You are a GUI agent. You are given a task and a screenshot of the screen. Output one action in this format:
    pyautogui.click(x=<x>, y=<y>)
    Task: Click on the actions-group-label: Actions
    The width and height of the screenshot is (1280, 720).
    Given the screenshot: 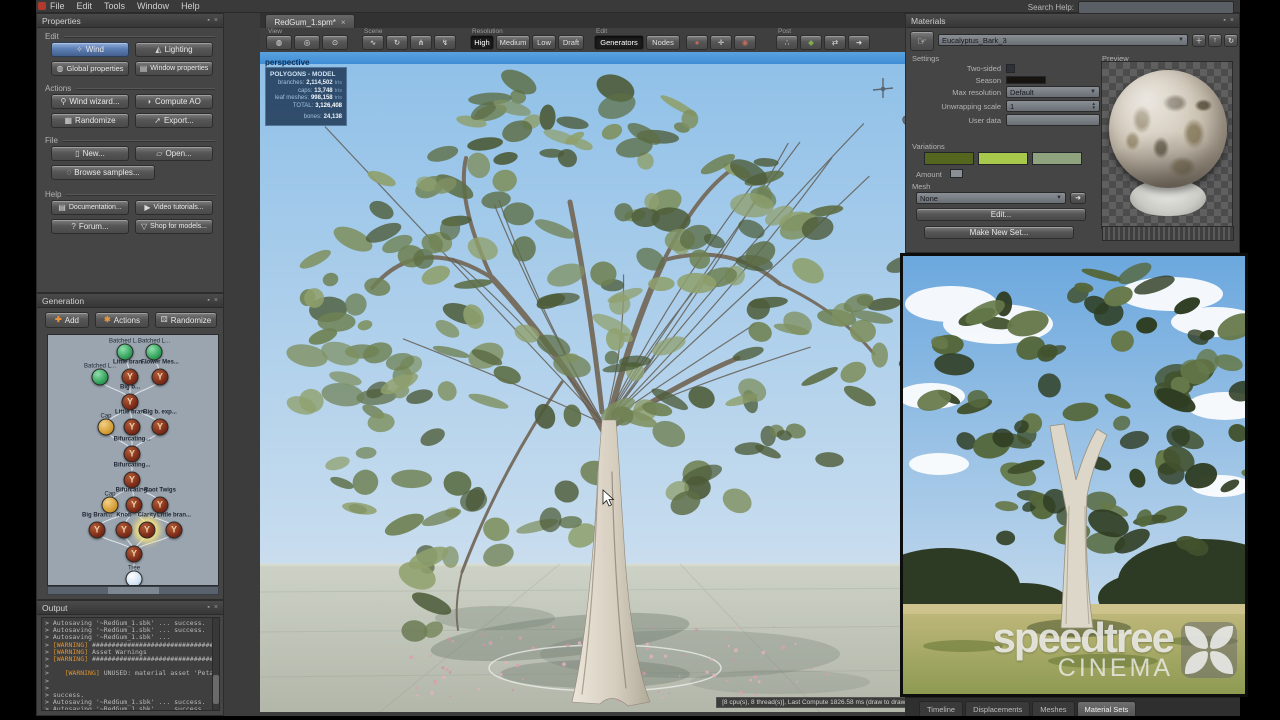 What is the action you would take?
    pyautogui.click(x=58, y=88)
    